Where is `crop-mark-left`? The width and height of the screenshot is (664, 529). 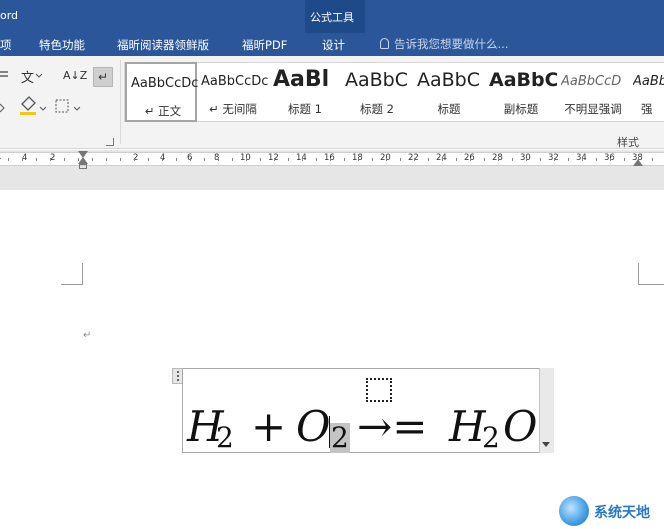 crop-mark-left is located at coordinates (72, 274).